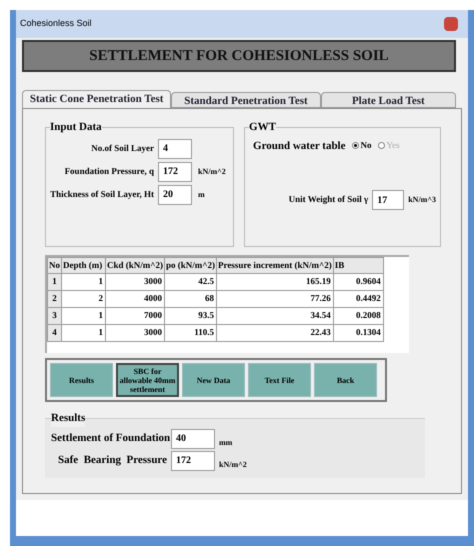 This screenshot has height=546, width=474. I want to click on radio-option: No, so click(362, 145).